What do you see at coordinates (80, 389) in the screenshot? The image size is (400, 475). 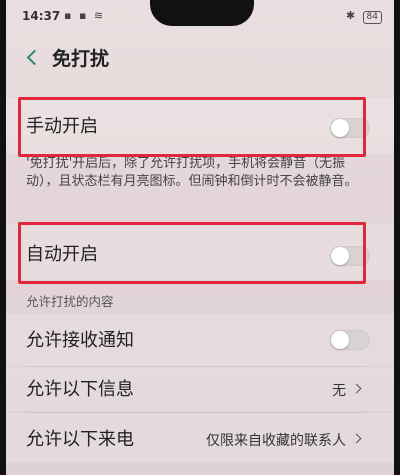 I see `allow-messages-label: 允许以下信息` at bounding box center [80, 389].